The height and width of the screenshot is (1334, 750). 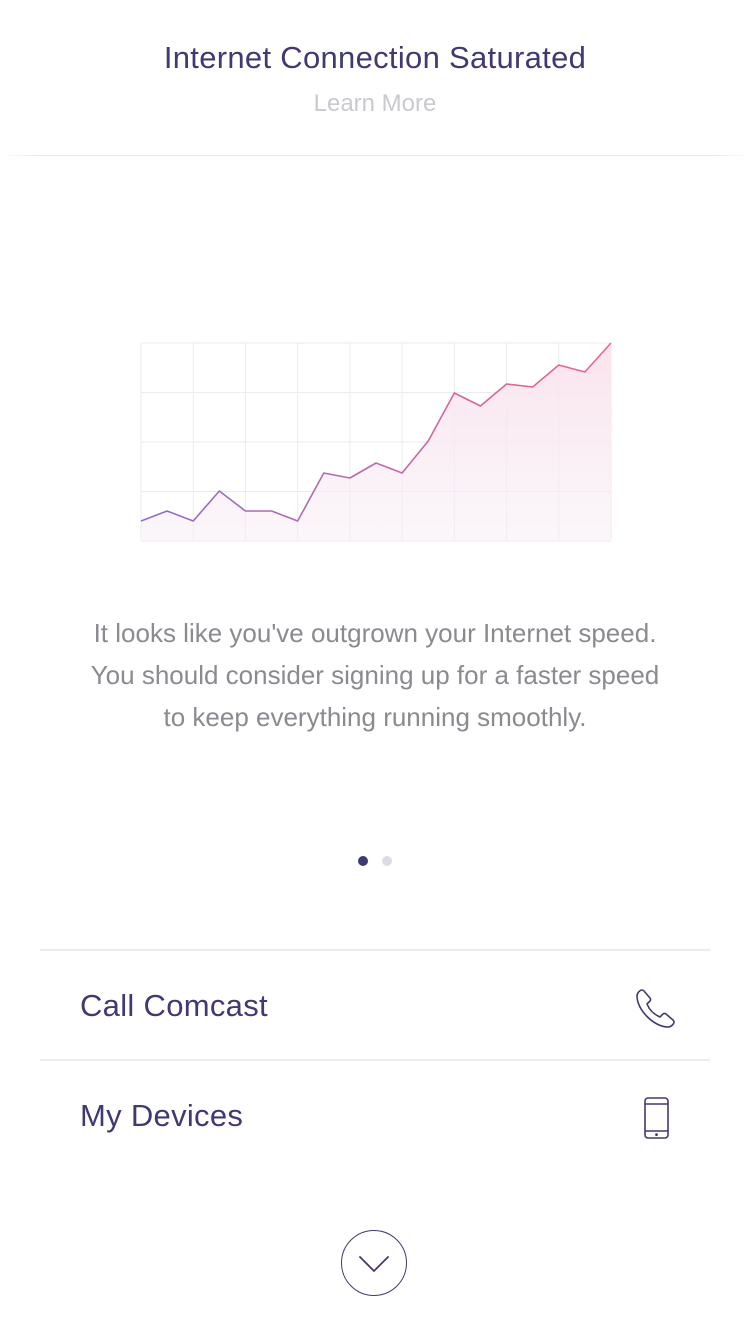 I want to click on learn-more-link: Learn More, so click(x=375, y=104).